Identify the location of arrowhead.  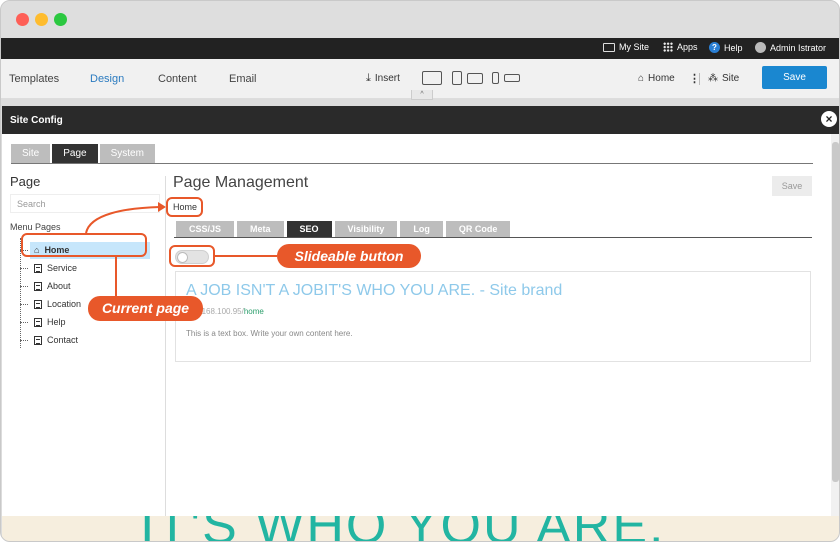
(162, 207).